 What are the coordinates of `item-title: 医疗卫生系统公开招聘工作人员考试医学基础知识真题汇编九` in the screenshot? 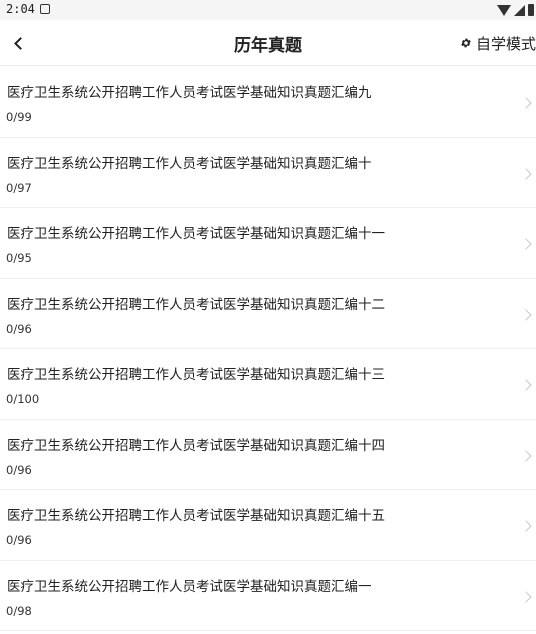 It's located at (189, 93).